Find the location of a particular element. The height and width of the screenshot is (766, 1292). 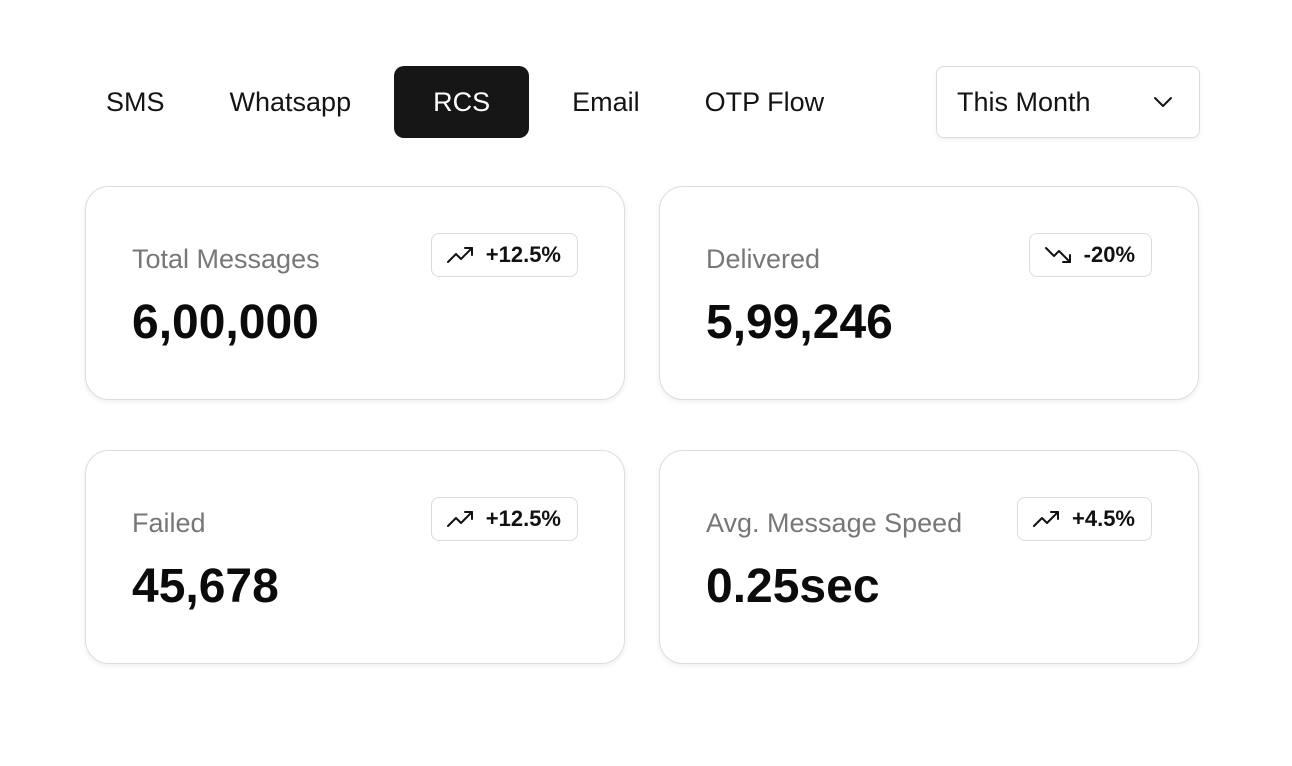

channel-tabs: SMS Whatsapp RCS Email OTP Flow is located at coordinates (465, 102).